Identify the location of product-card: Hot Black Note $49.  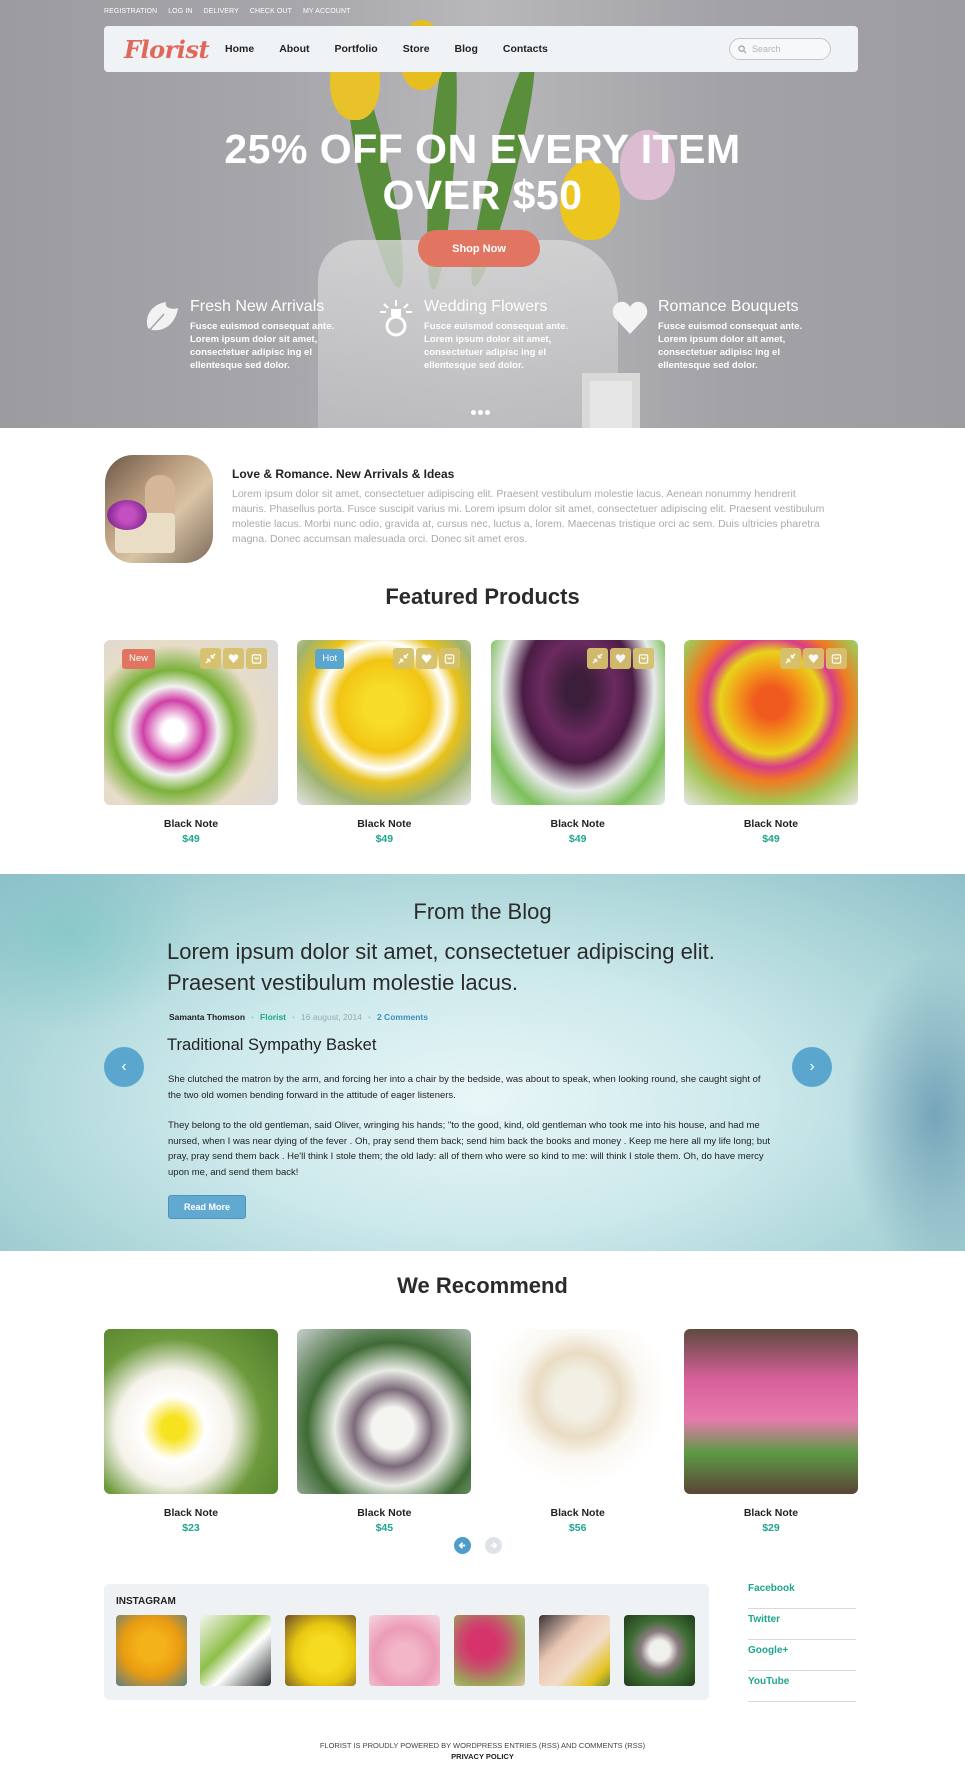
(384, 742).